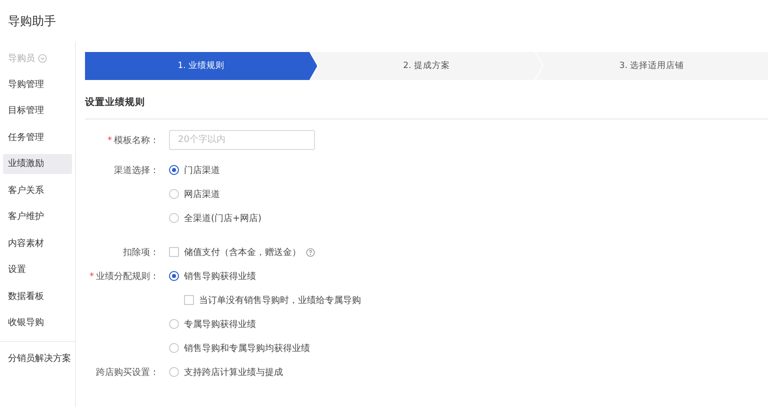  What do you see at coordinates (37, 323) in the screenshot?
I see `sidebar-item: 收银导购` at bounding box center [37, 323].